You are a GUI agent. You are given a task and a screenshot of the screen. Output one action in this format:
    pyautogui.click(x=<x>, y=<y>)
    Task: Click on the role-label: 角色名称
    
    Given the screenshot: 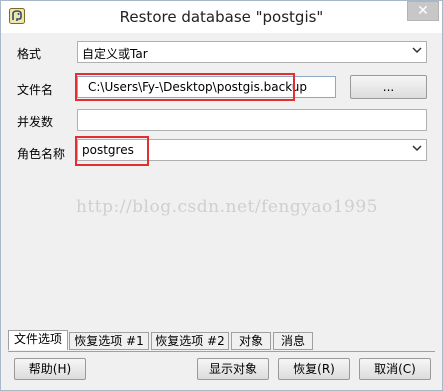 What is the action you would take?
    pyautogui.click(x=41, y=154)
    